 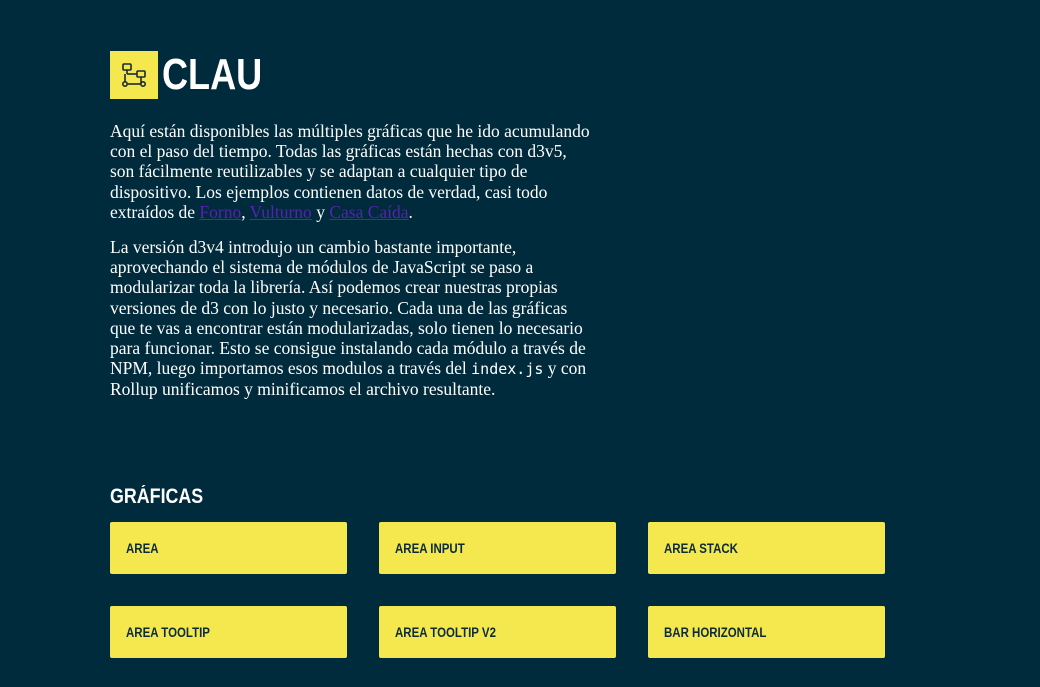 What do you see at coordinates (281, 212) in the screenshot?
I see `link-vulturno: Vulturno` at bounding box center [281, 212].